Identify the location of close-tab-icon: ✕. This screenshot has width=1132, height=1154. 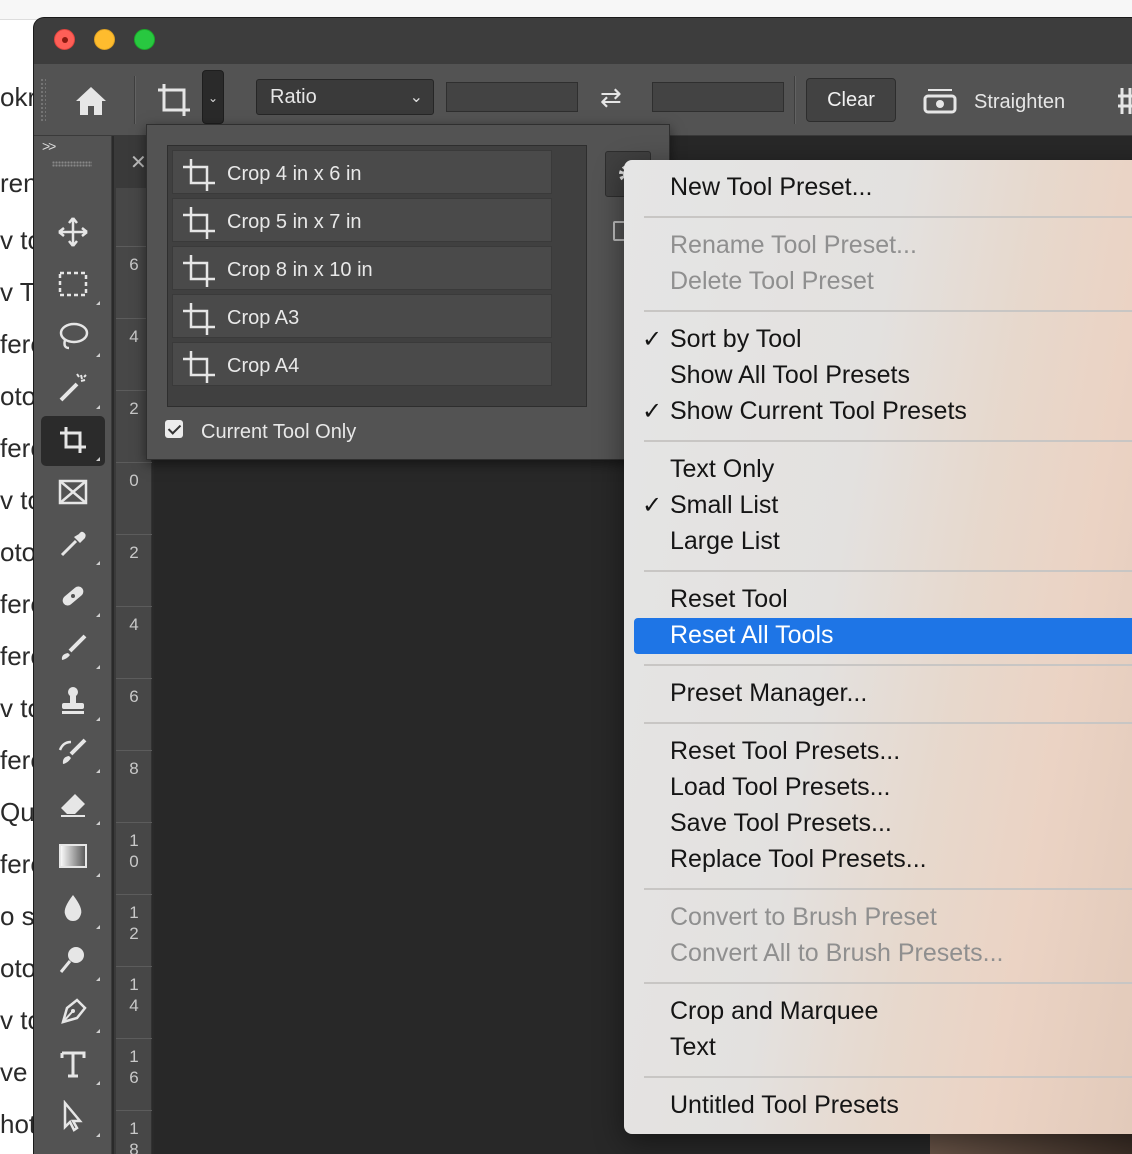
(138, 162).